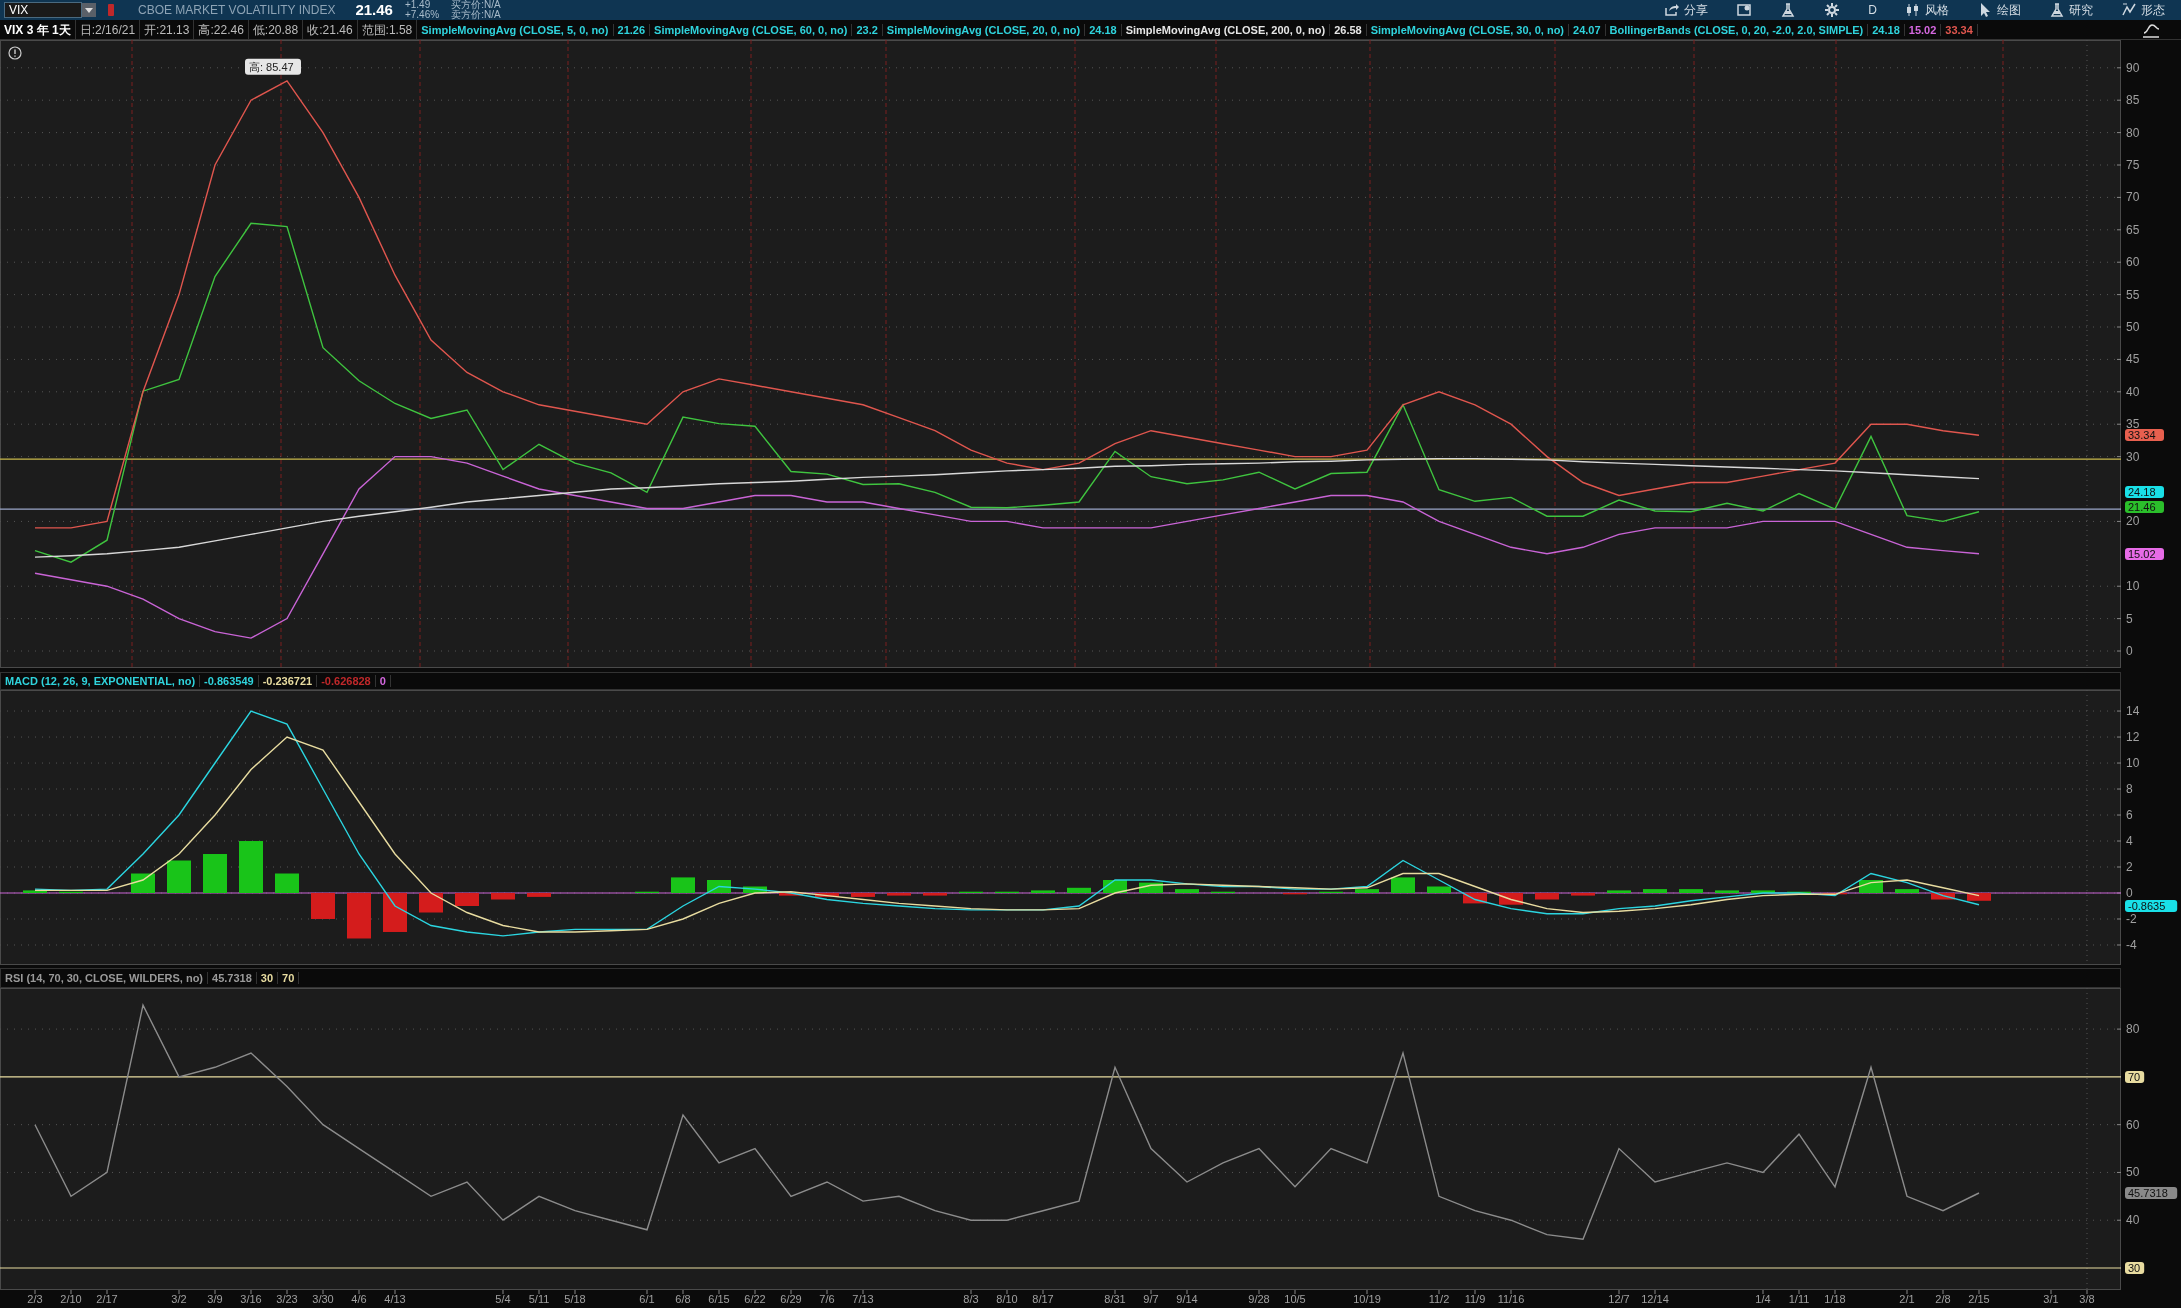 Image resolution: width=2181 pixels, height=1308 pixels. What do you see at coordinates (1043, 1299) in the screenshot?
I see `x-axis-label: 8/17` at bounding box center [1043, 1299].